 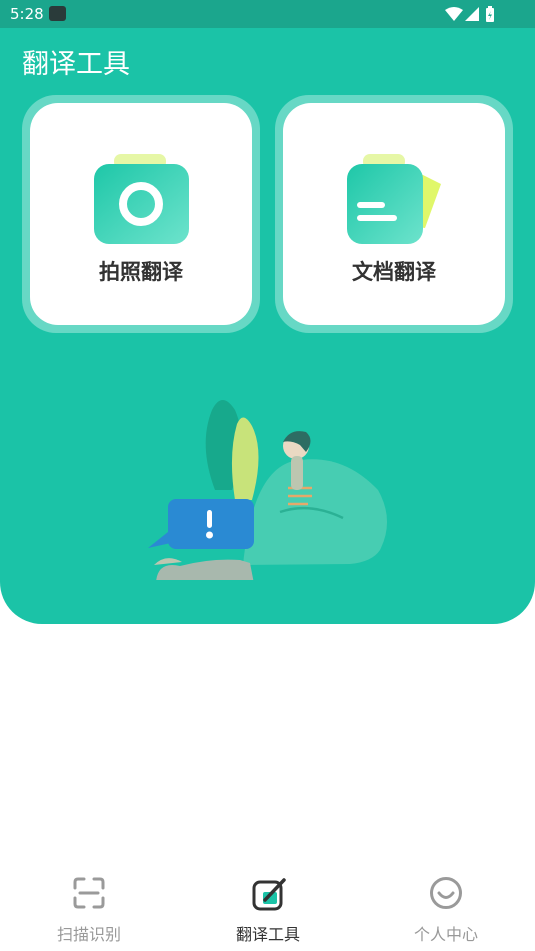 I want to click on smiley-icon, so click(x=447, y=896).